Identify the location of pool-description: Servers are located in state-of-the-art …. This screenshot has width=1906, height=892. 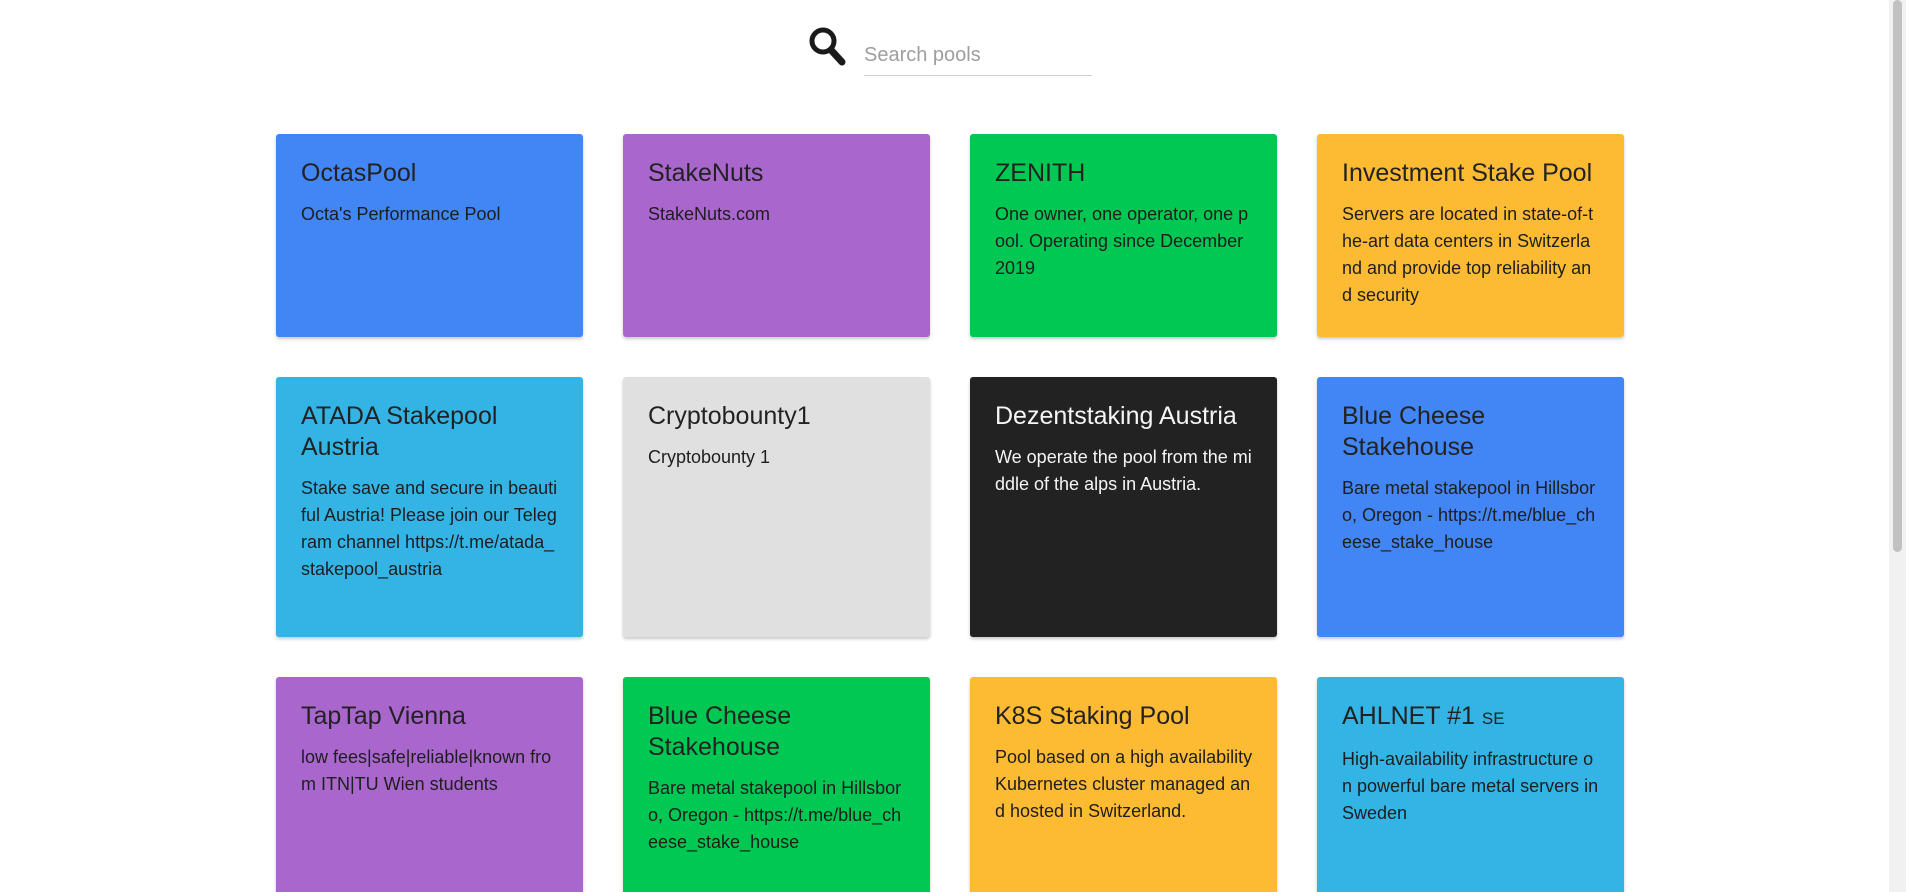
(1468, 254).